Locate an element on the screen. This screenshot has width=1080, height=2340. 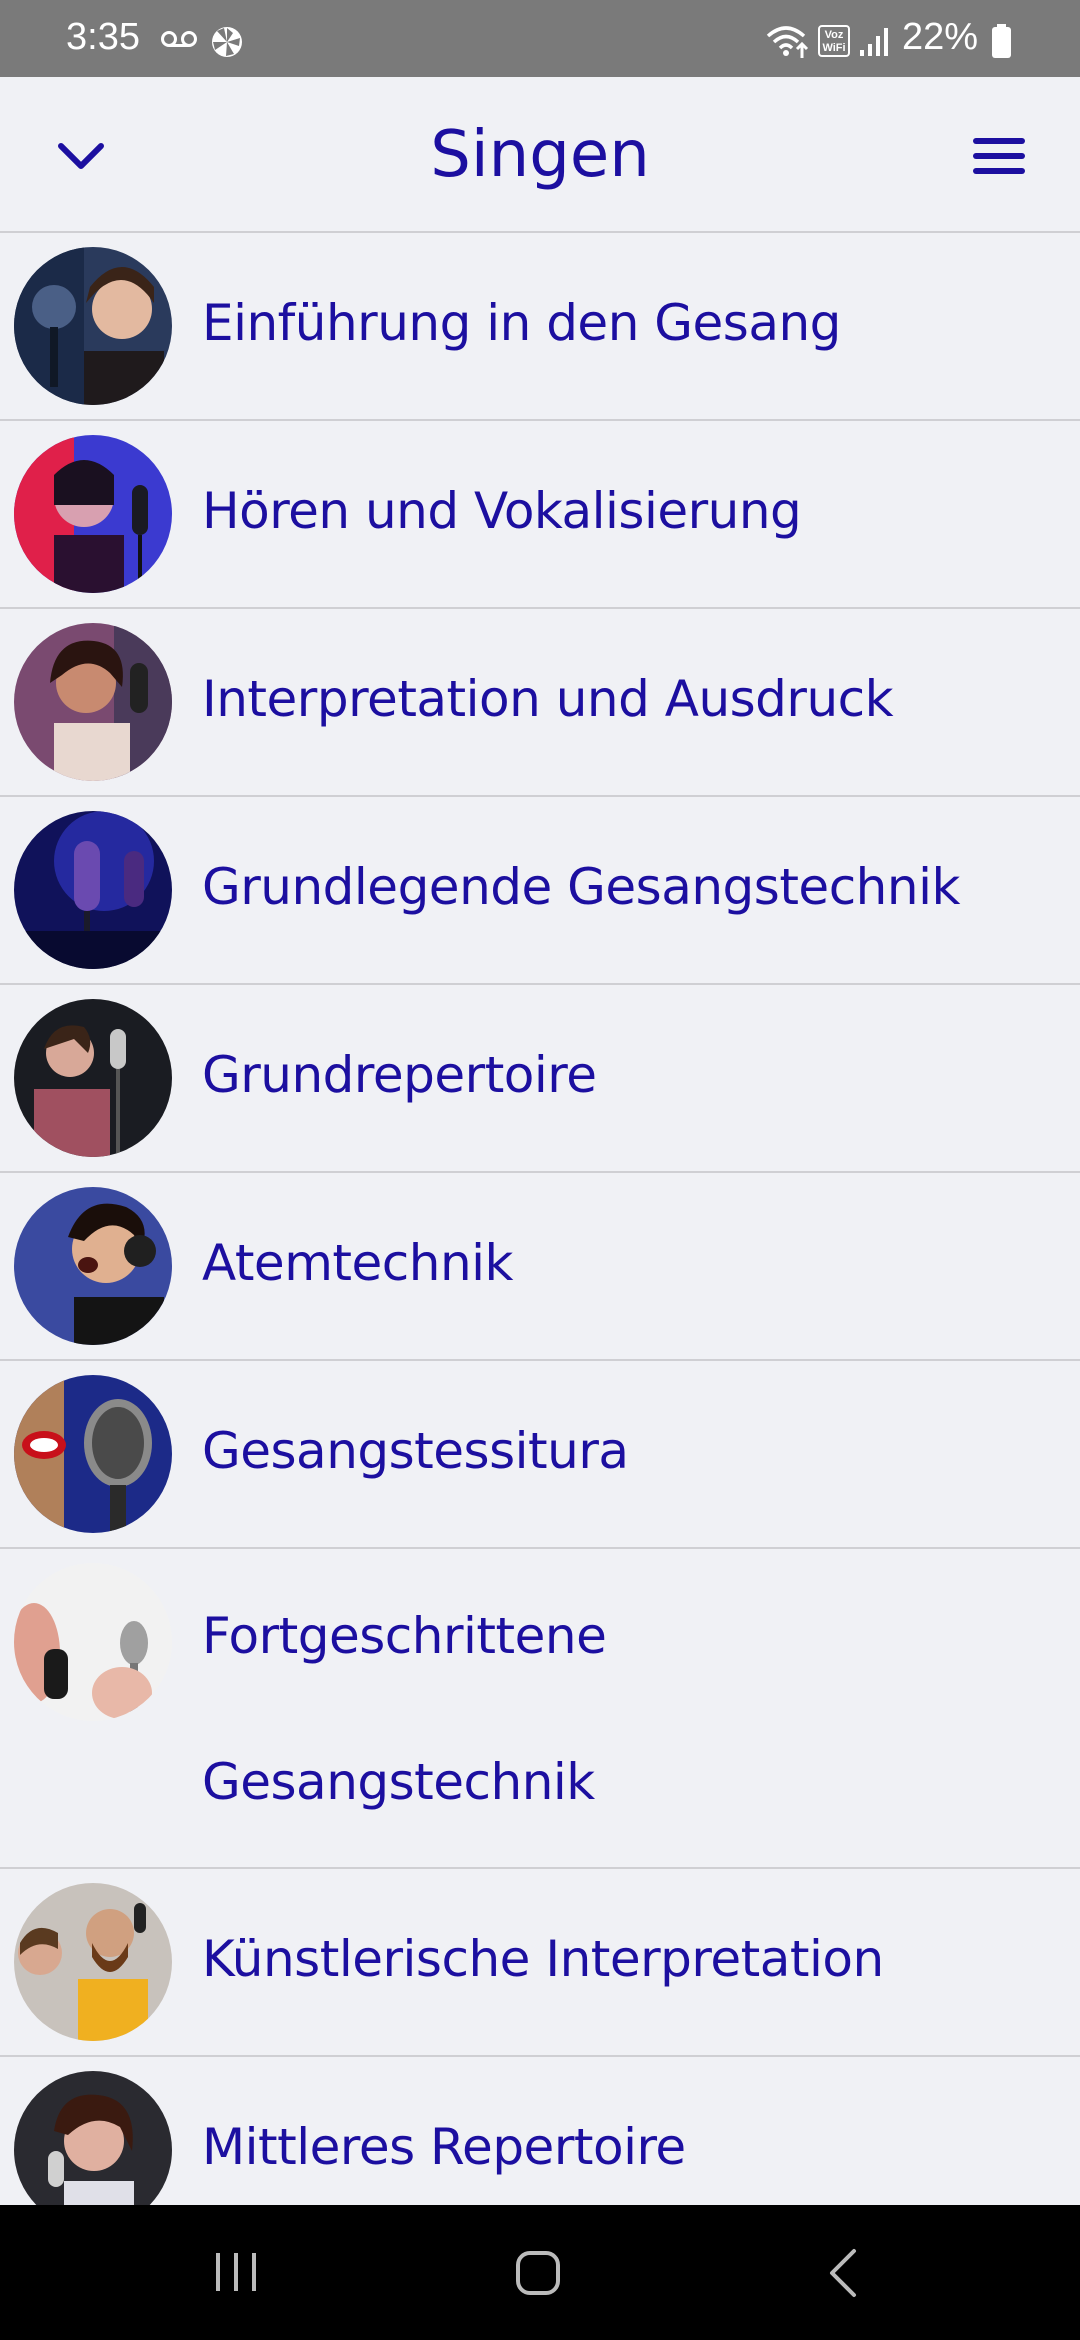
list-item: Gesangstessitura is located at coordinates (540, 1455).